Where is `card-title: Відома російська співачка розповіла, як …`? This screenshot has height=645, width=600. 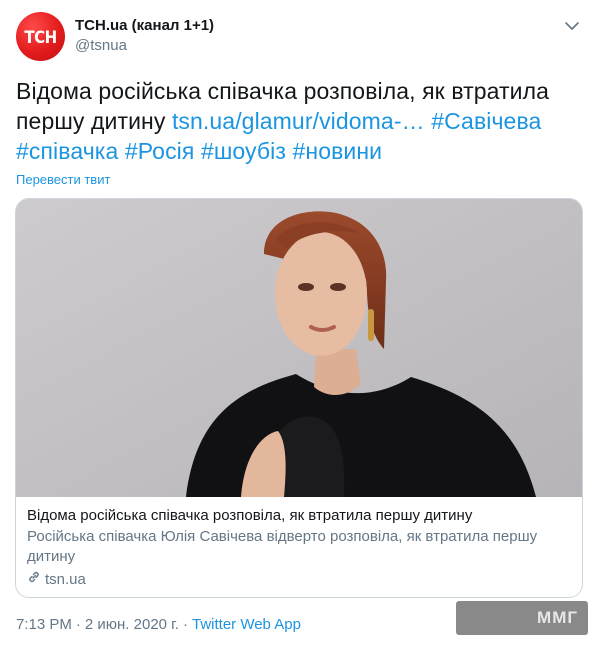 card-title: Відома російська співачка розповіла, як … is located at coordinates (250, 515).